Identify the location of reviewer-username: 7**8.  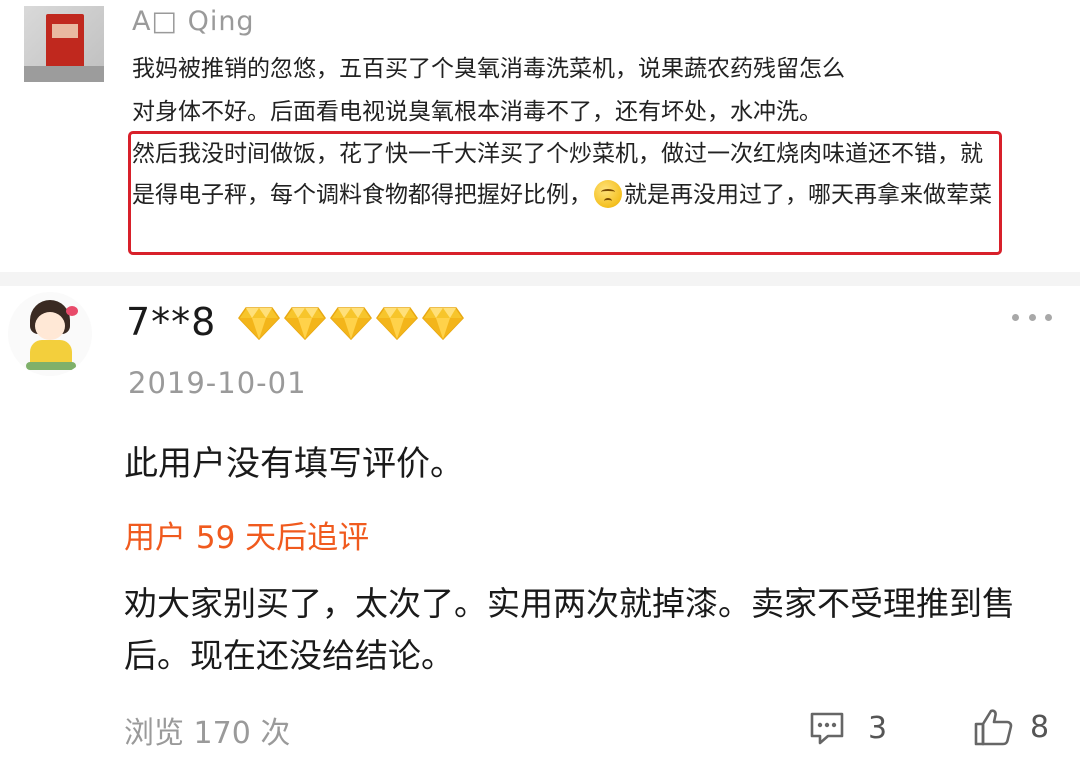
(171, 322).